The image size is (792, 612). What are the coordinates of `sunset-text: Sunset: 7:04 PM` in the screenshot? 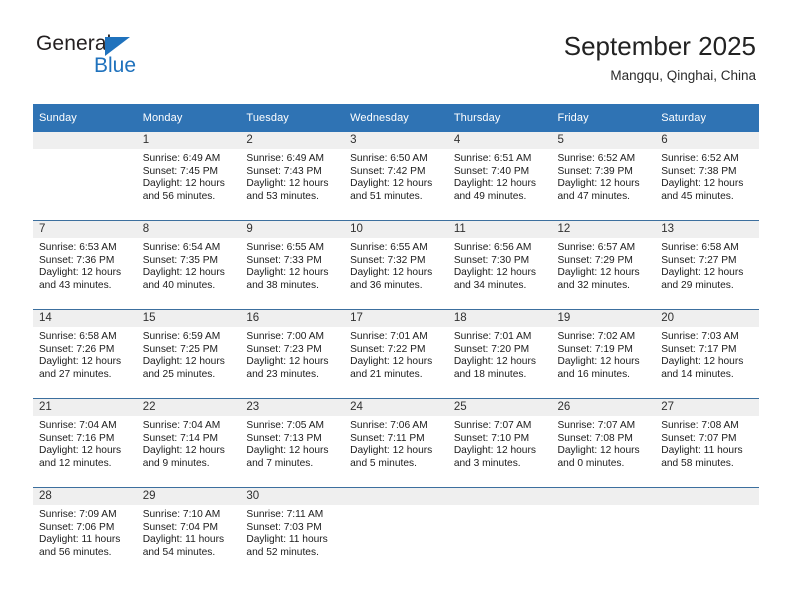 It's located at (180, 527).